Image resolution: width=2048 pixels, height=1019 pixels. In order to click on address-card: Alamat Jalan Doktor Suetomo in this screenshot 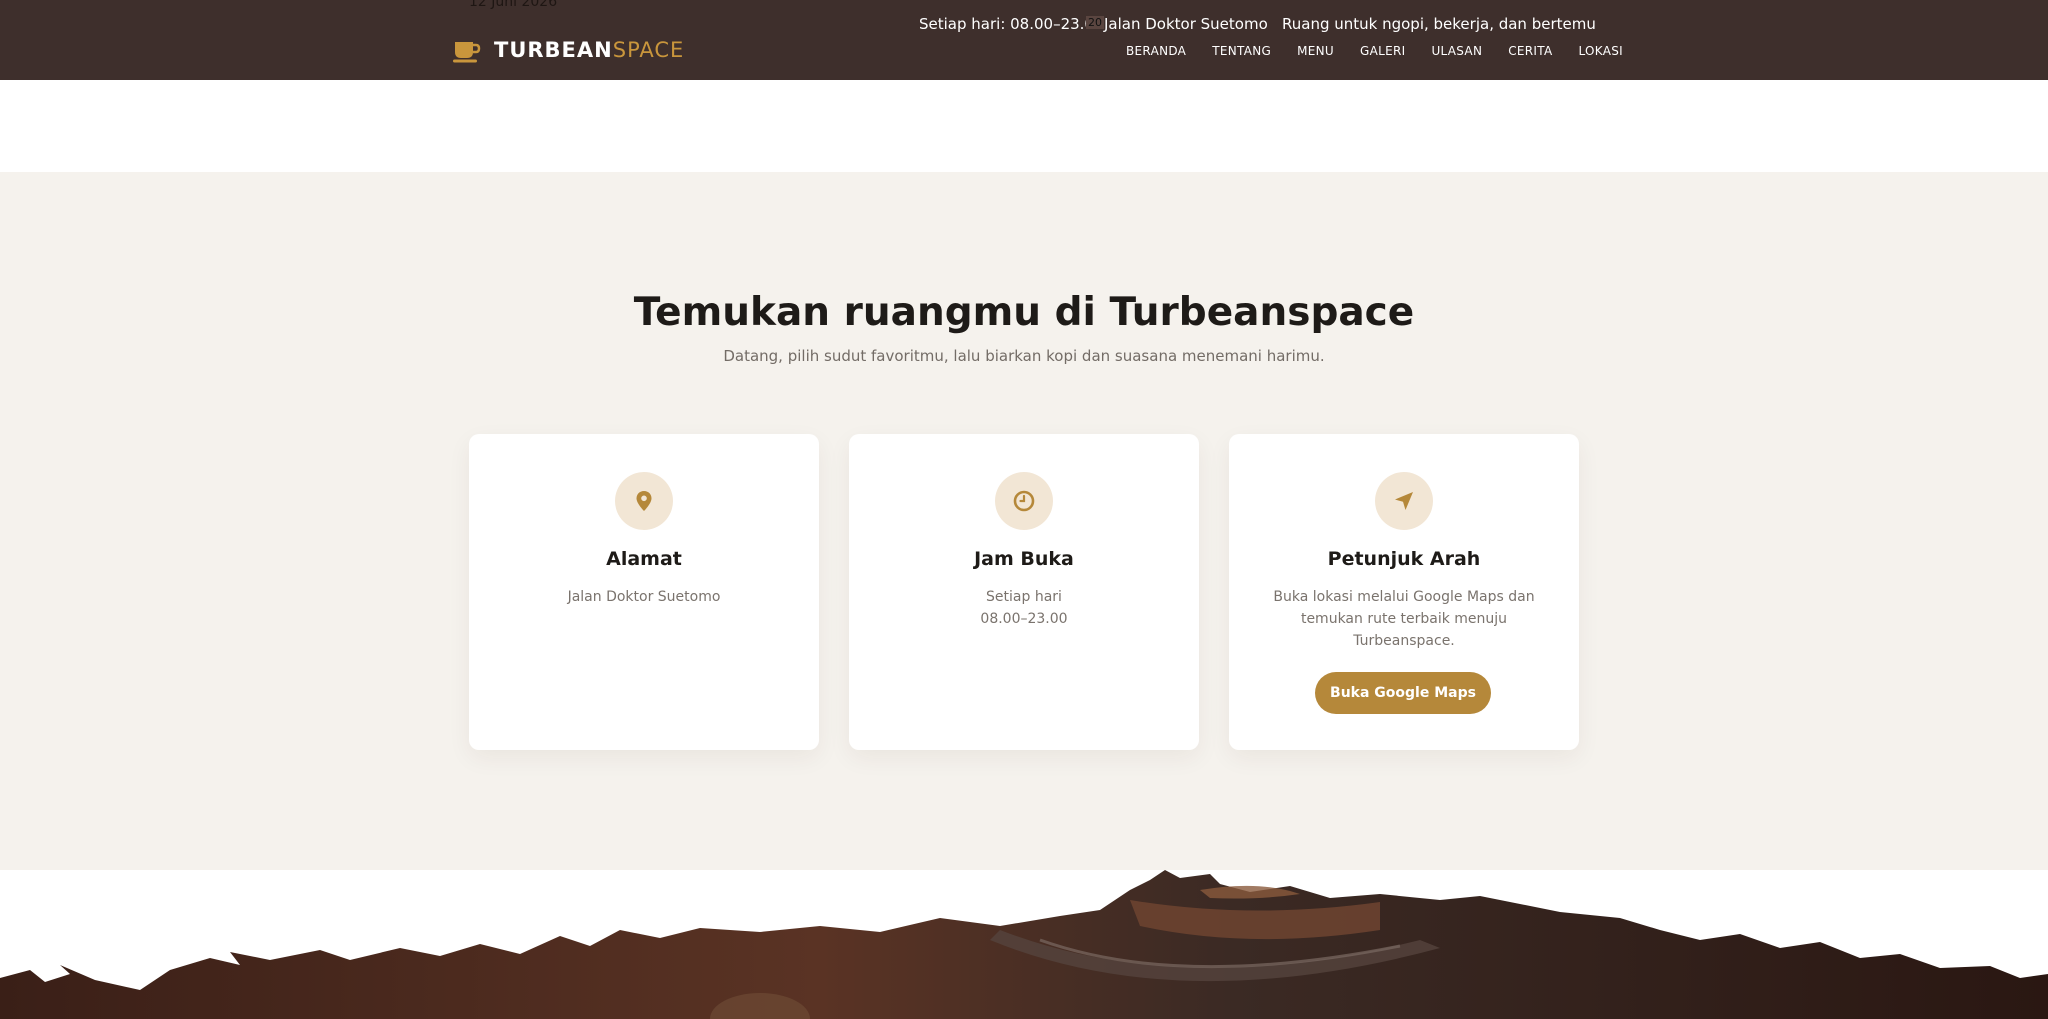, I will do `click(644, 592)`.